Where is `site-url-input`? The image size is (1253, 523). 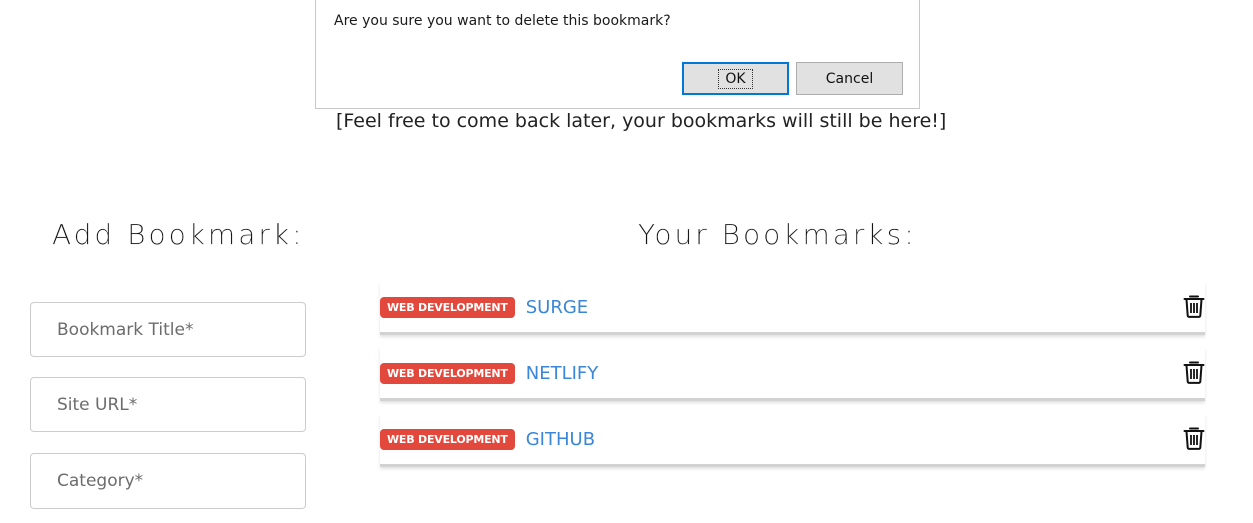 site-url-input is located at coordinates (168, 404).